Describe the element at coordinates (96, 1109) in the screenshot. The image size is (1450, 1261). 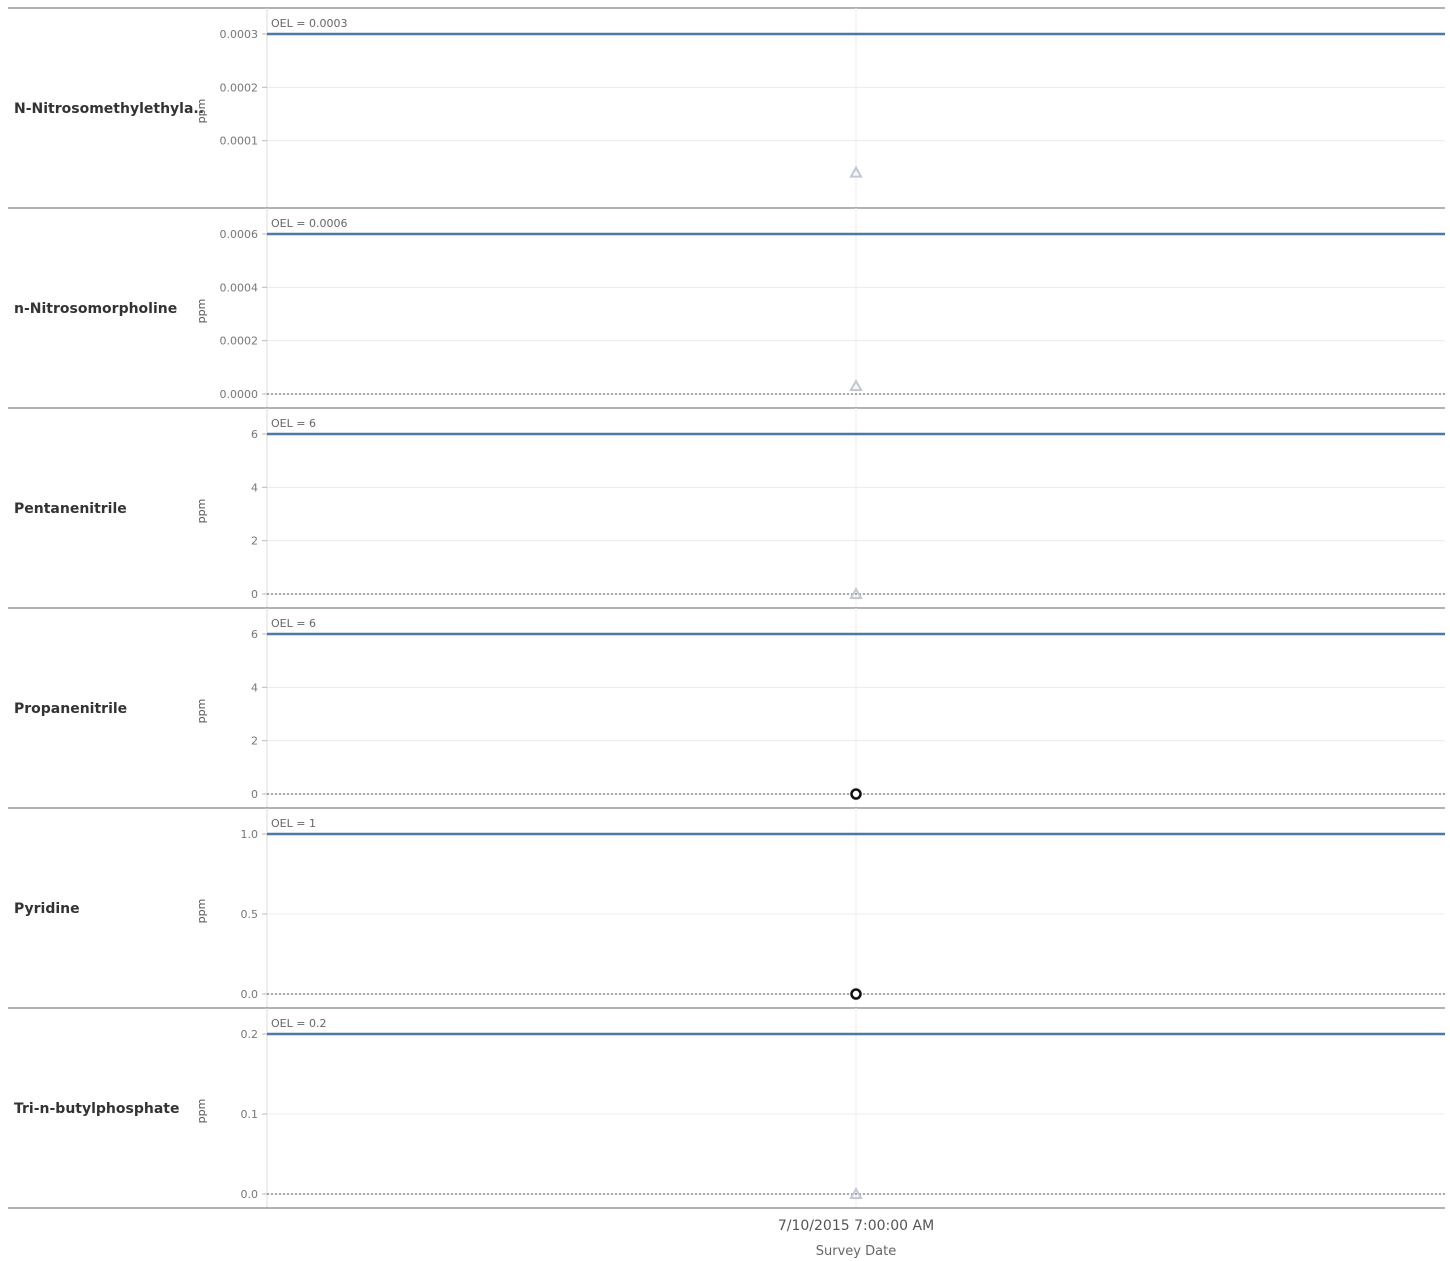
I see `row-label: Tri-n-butylphosphate` at that location.